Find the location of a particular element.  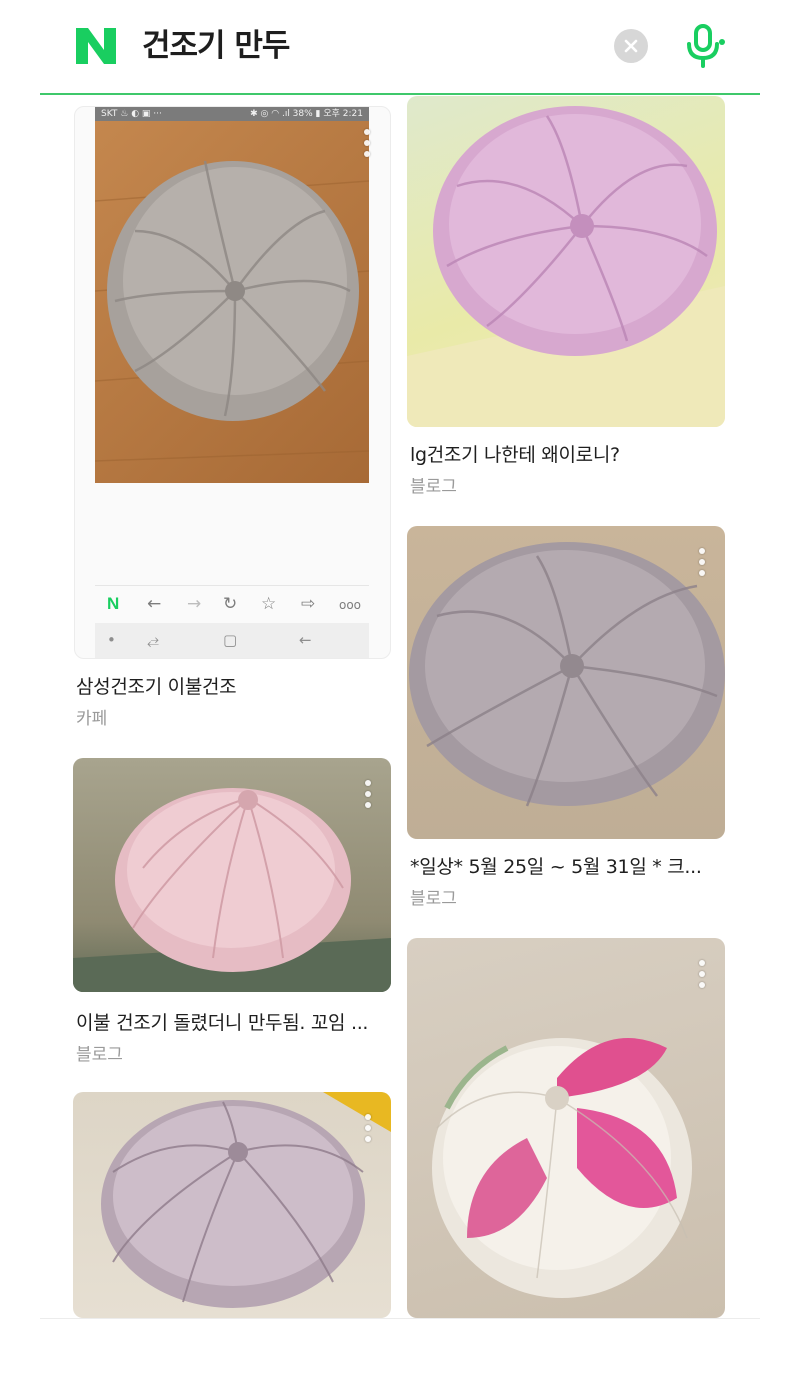

voice-search-button is located at coordinates (704, 46).